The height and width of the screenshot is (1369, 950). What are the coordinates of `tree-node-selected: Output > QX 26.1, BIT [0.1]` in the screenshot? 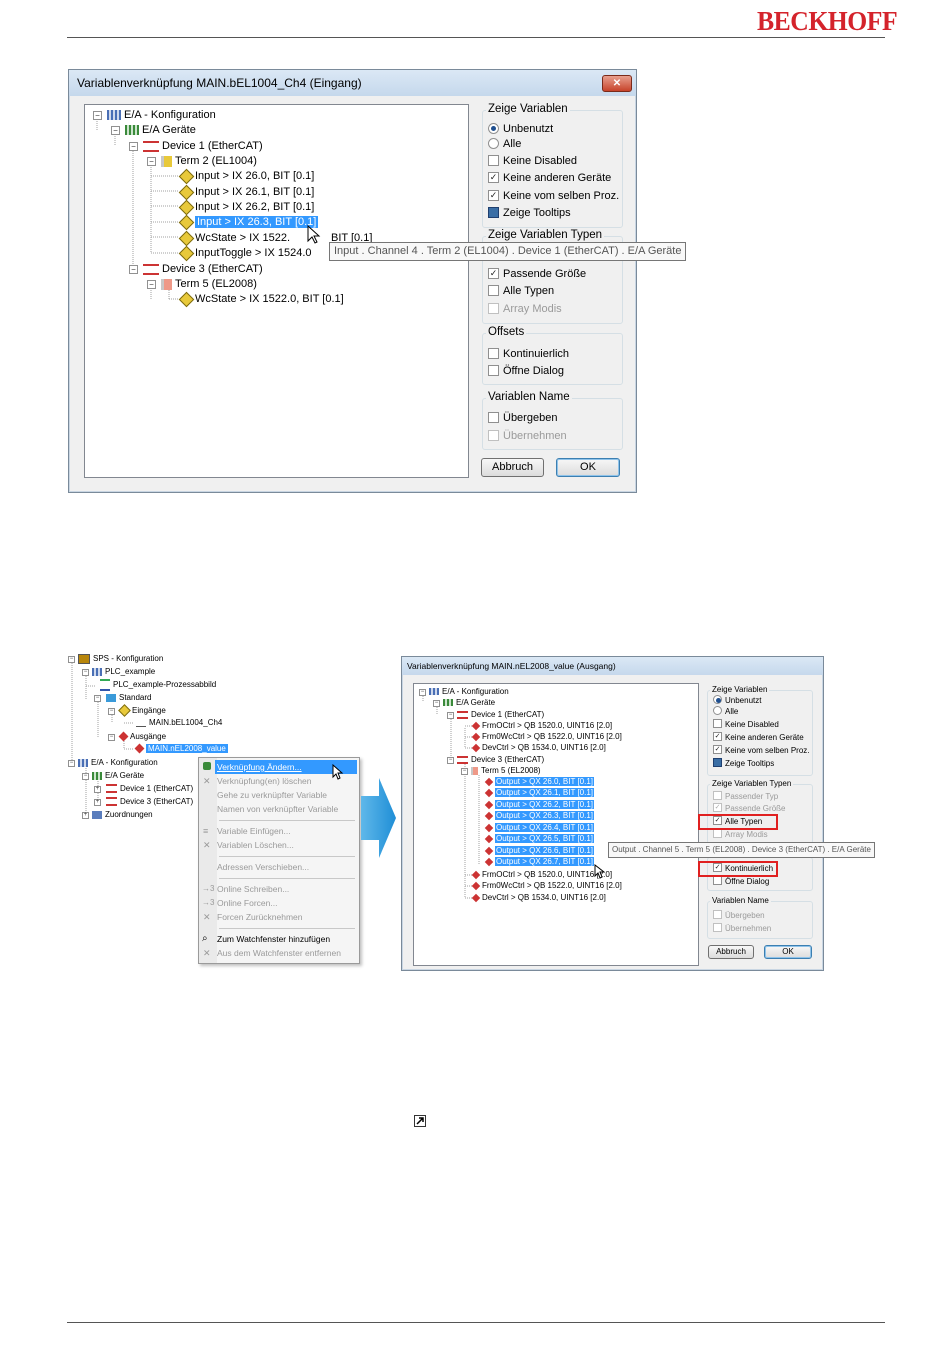 It's located at (539, 792).